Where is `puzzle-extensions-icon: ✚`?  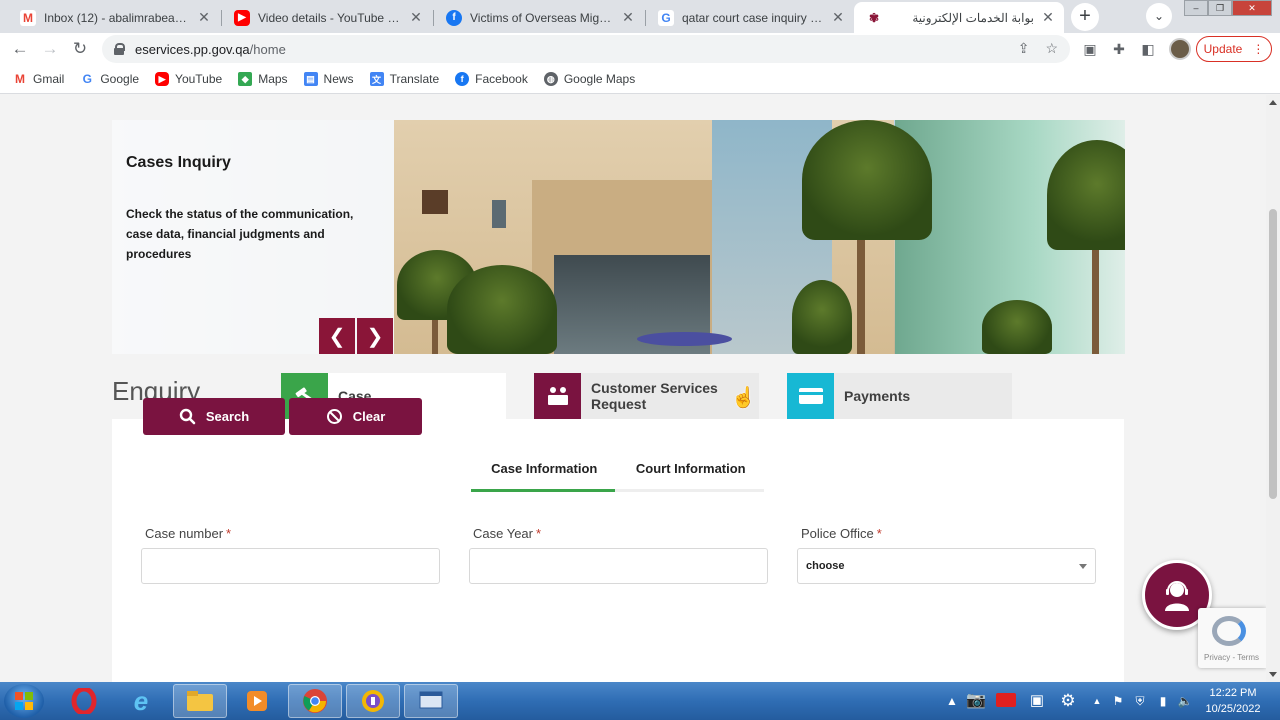 puzzle-extensions-icon: ✚ is located at coordinates (1119, 49).